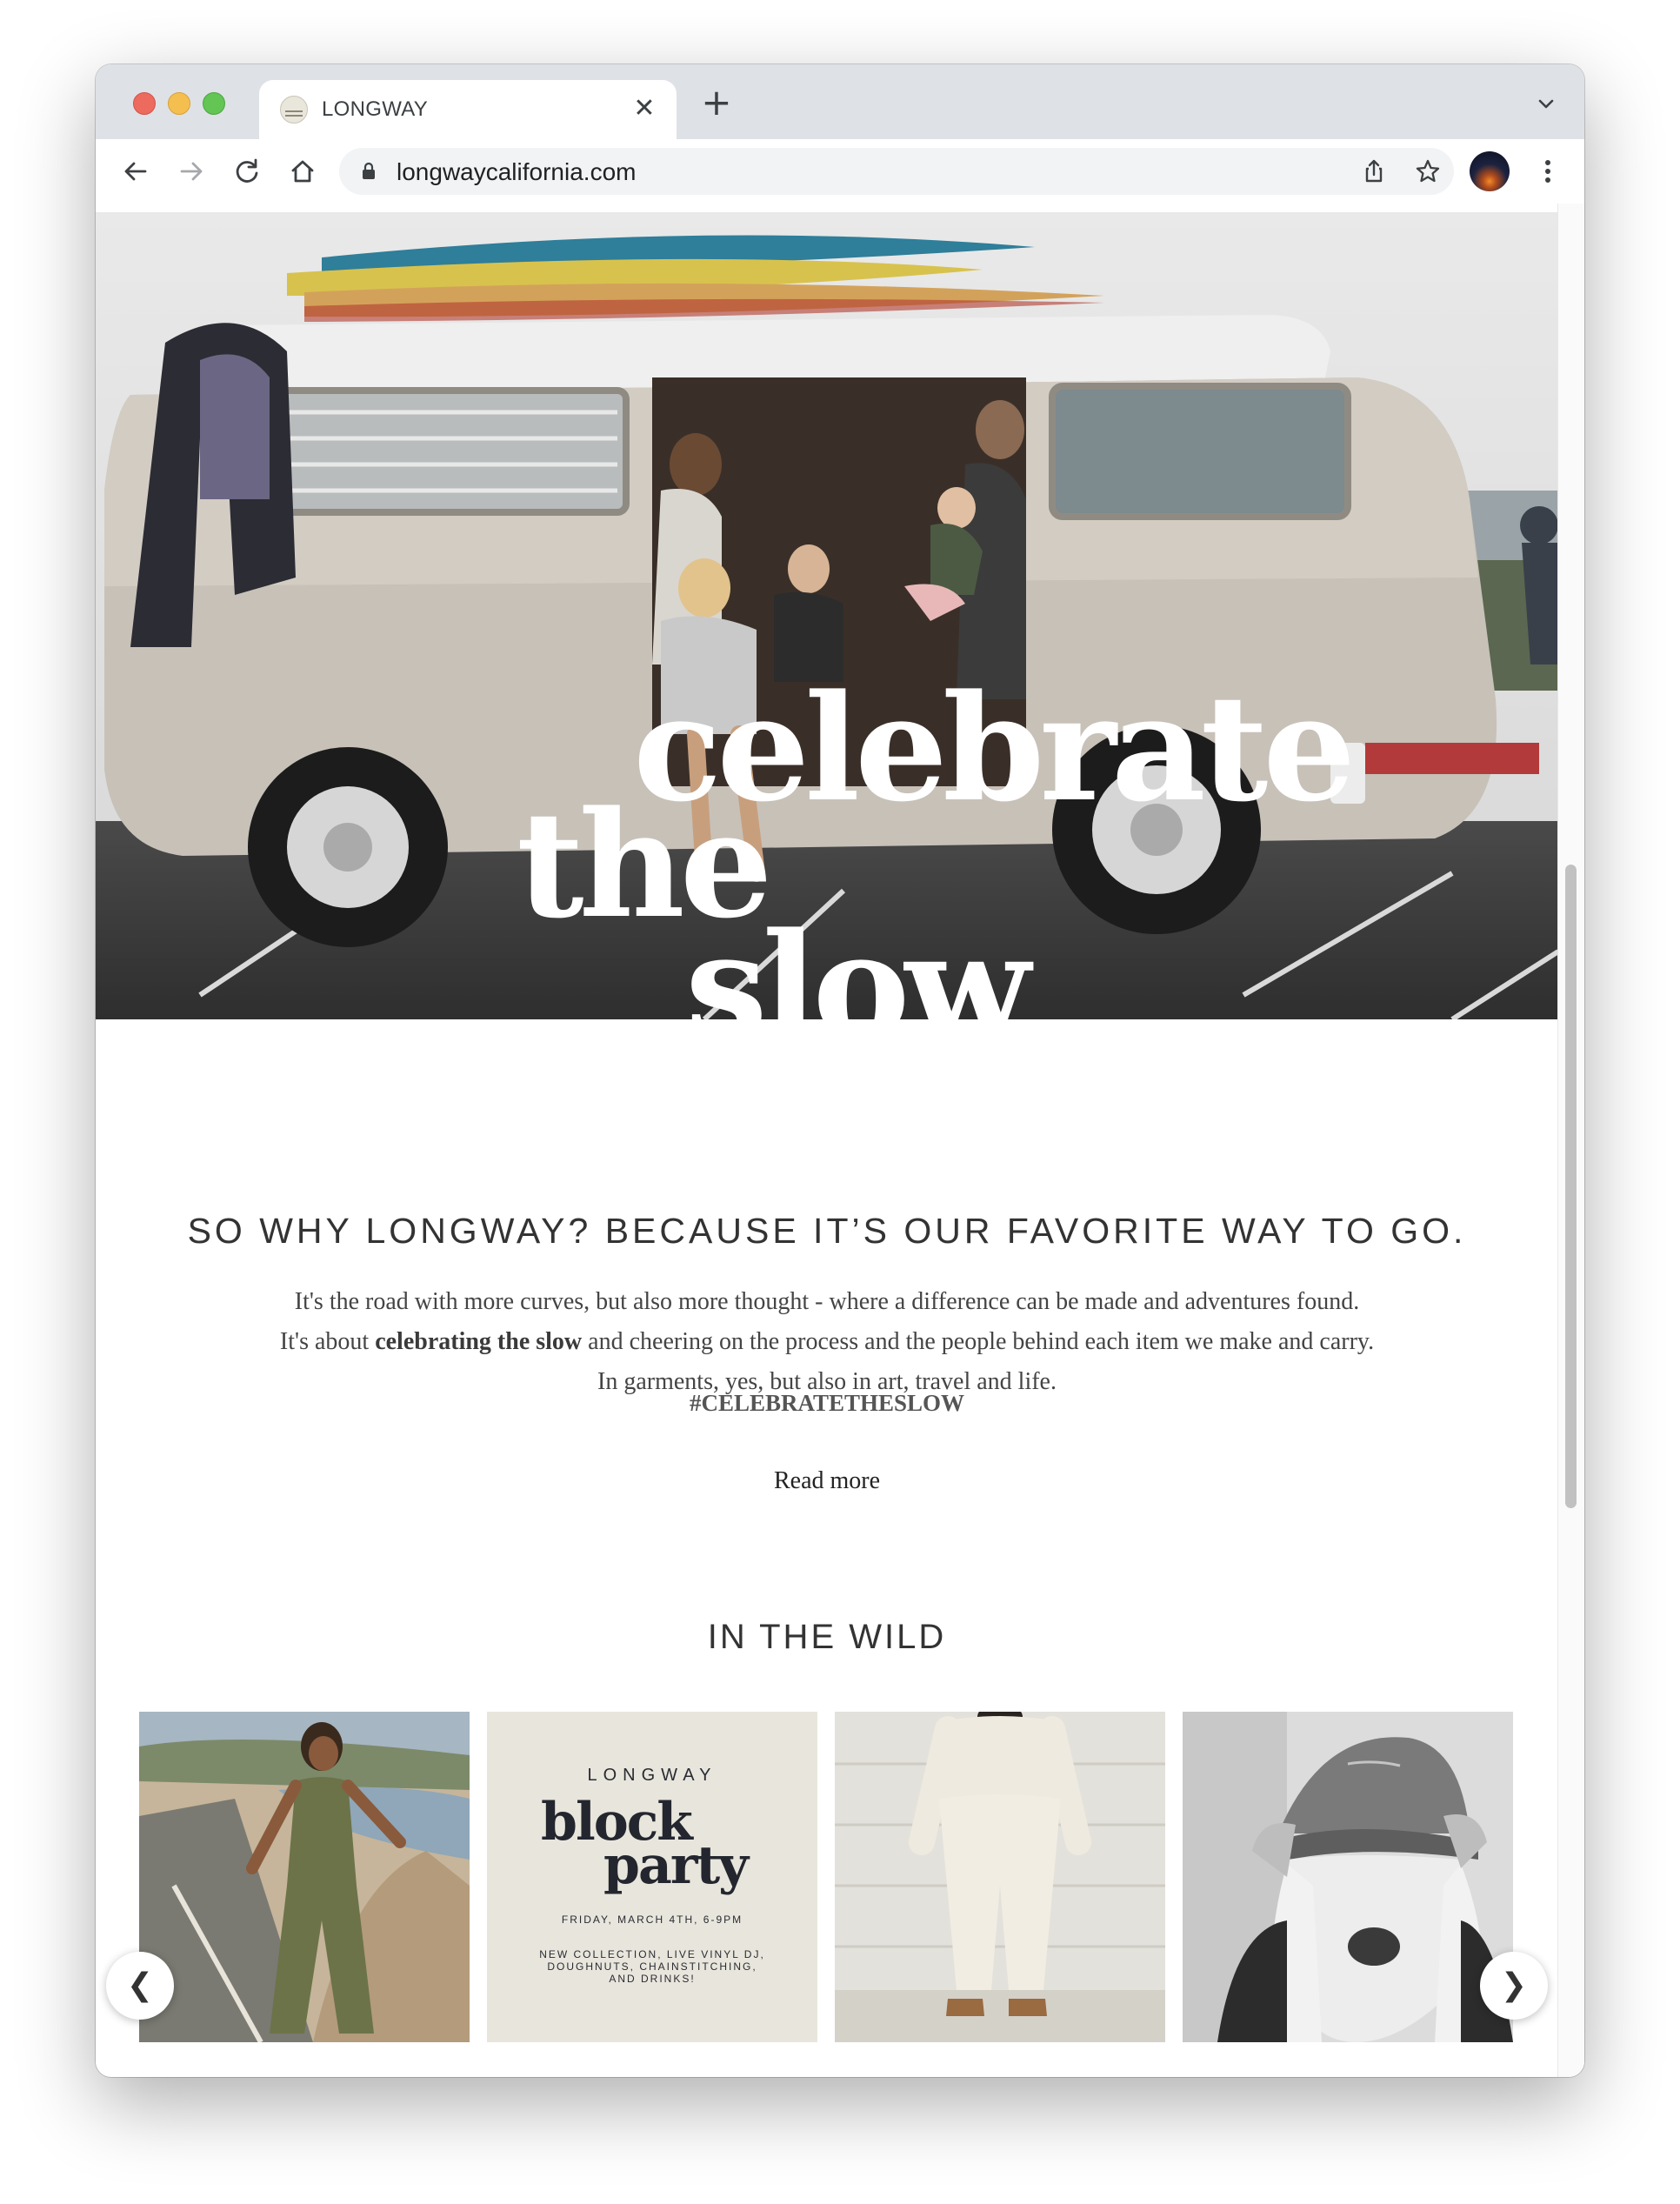 The image size is (1680, 2204). Describe the element at coordinates (716, 102) in the screenshot. I see `new-tab-button: +` at that location.